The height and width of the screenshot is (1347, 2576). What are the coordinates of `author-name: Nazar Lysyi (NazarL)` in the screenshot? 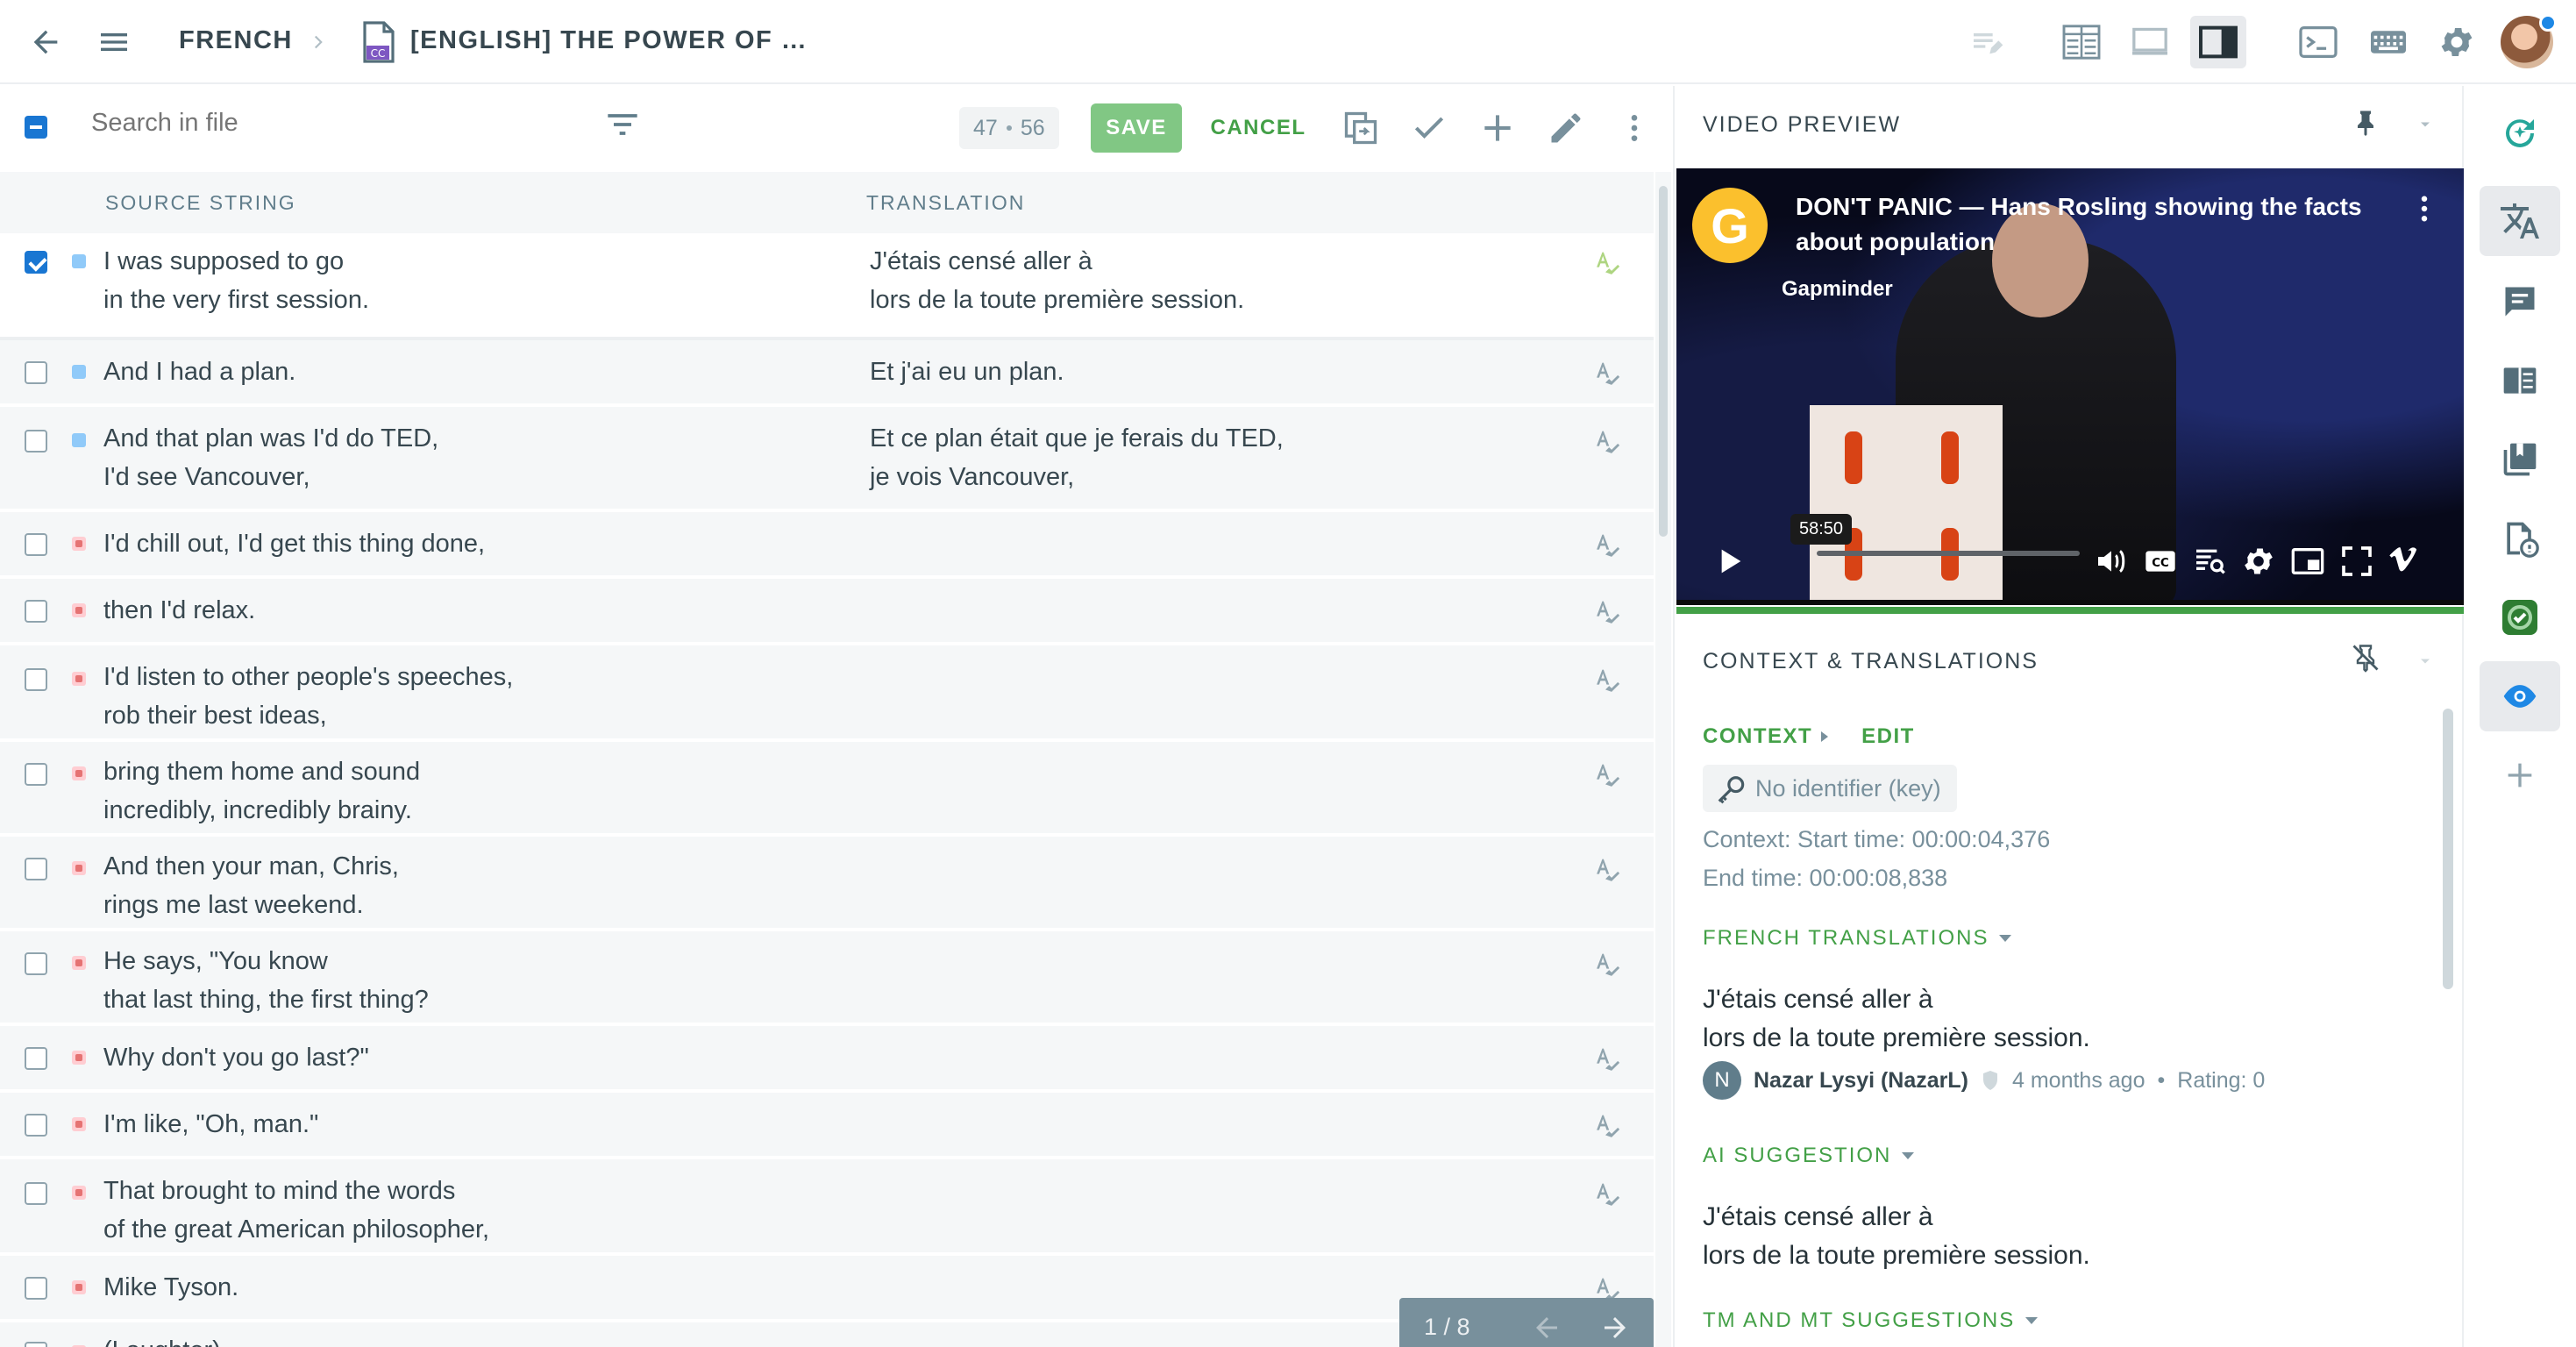 It's located at (1861, 1081).